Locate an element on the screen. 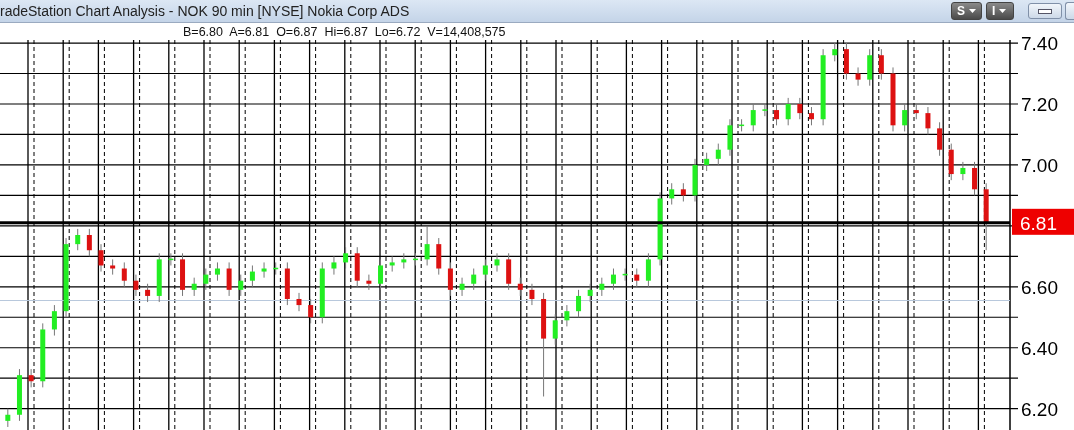 The height and width of the screenshot is (430, 1074). quote-readout: B=6.80 A=6.81 O=6.87 Hi=6.87 Lo=6.72 V=14,408,575 is located at coordinates (344, 31).